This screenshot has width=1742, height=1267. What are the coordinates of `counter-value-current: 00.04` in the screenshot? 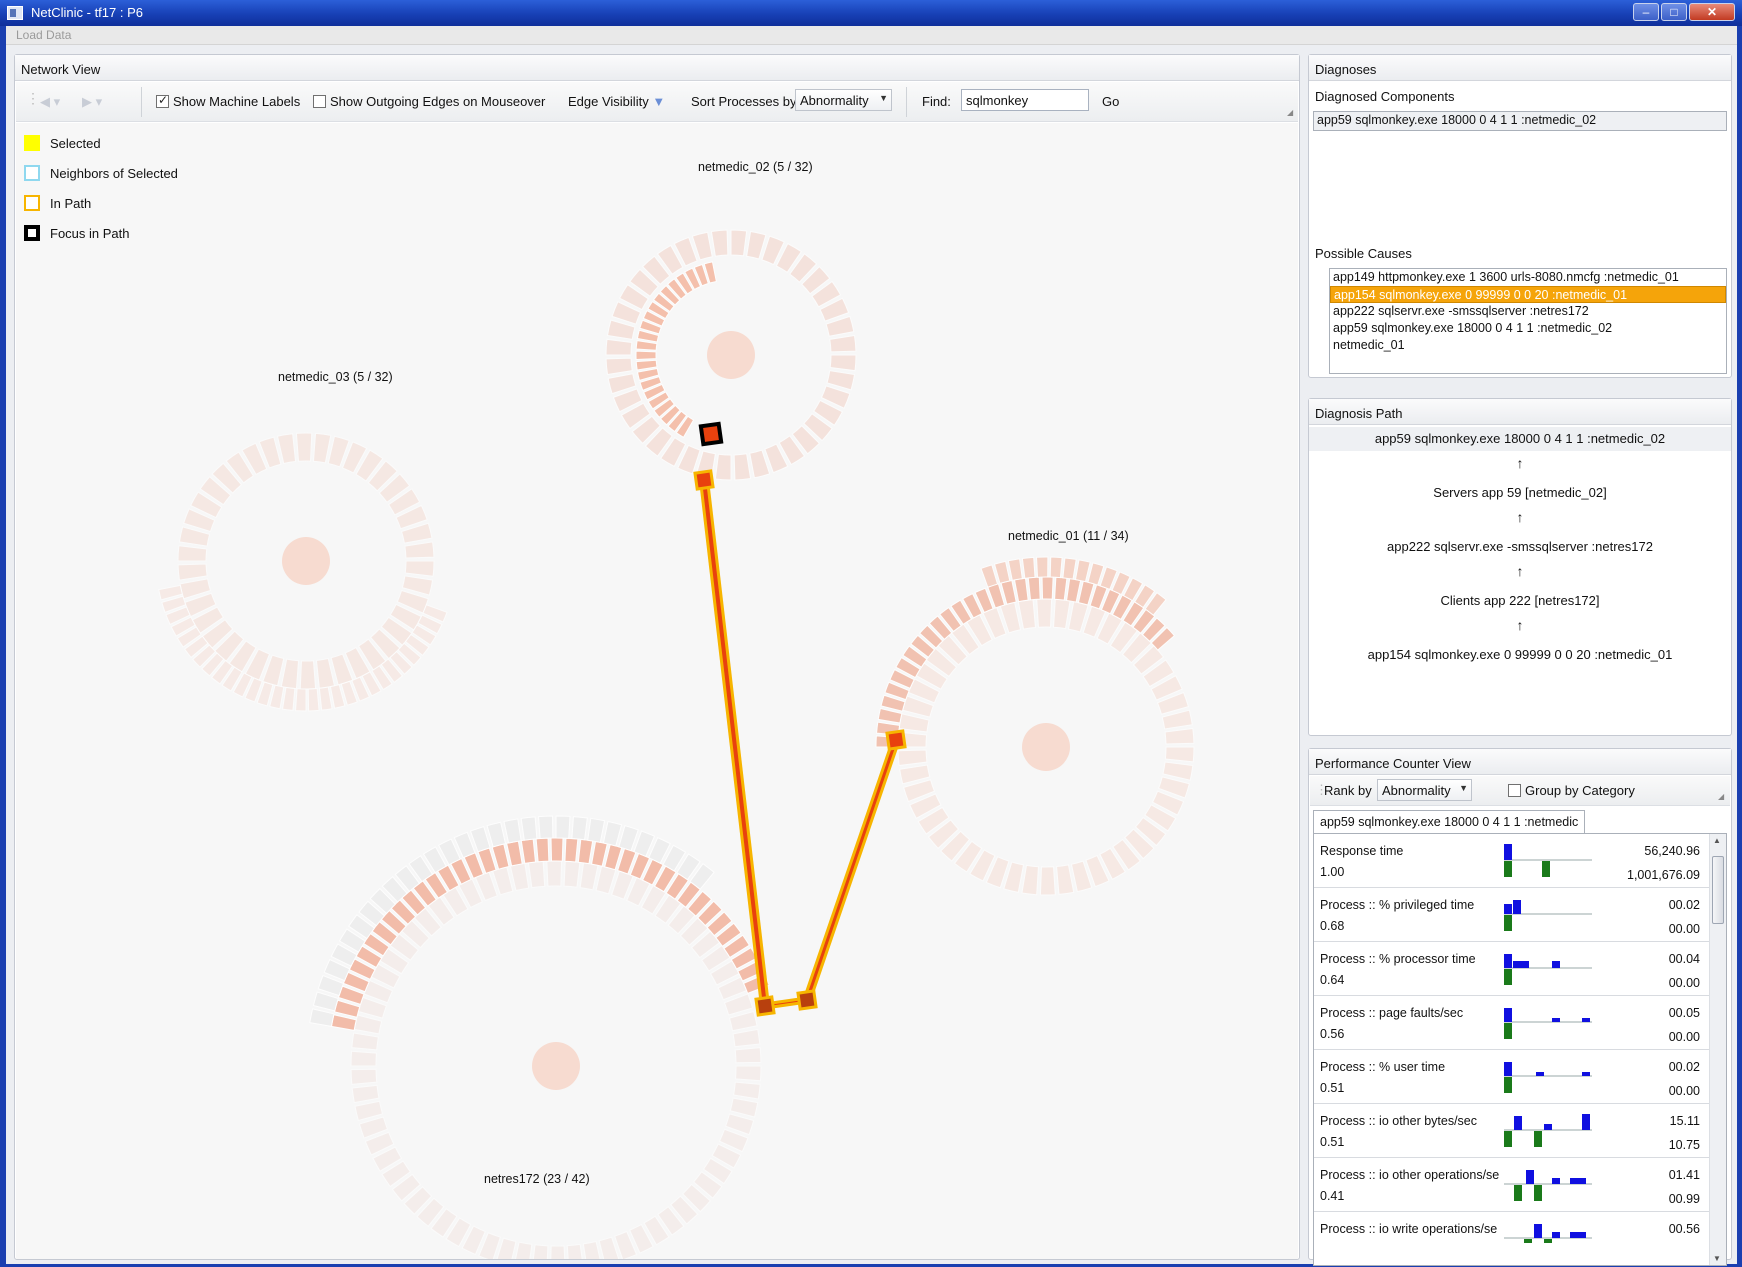 It's located at (1684, 959).